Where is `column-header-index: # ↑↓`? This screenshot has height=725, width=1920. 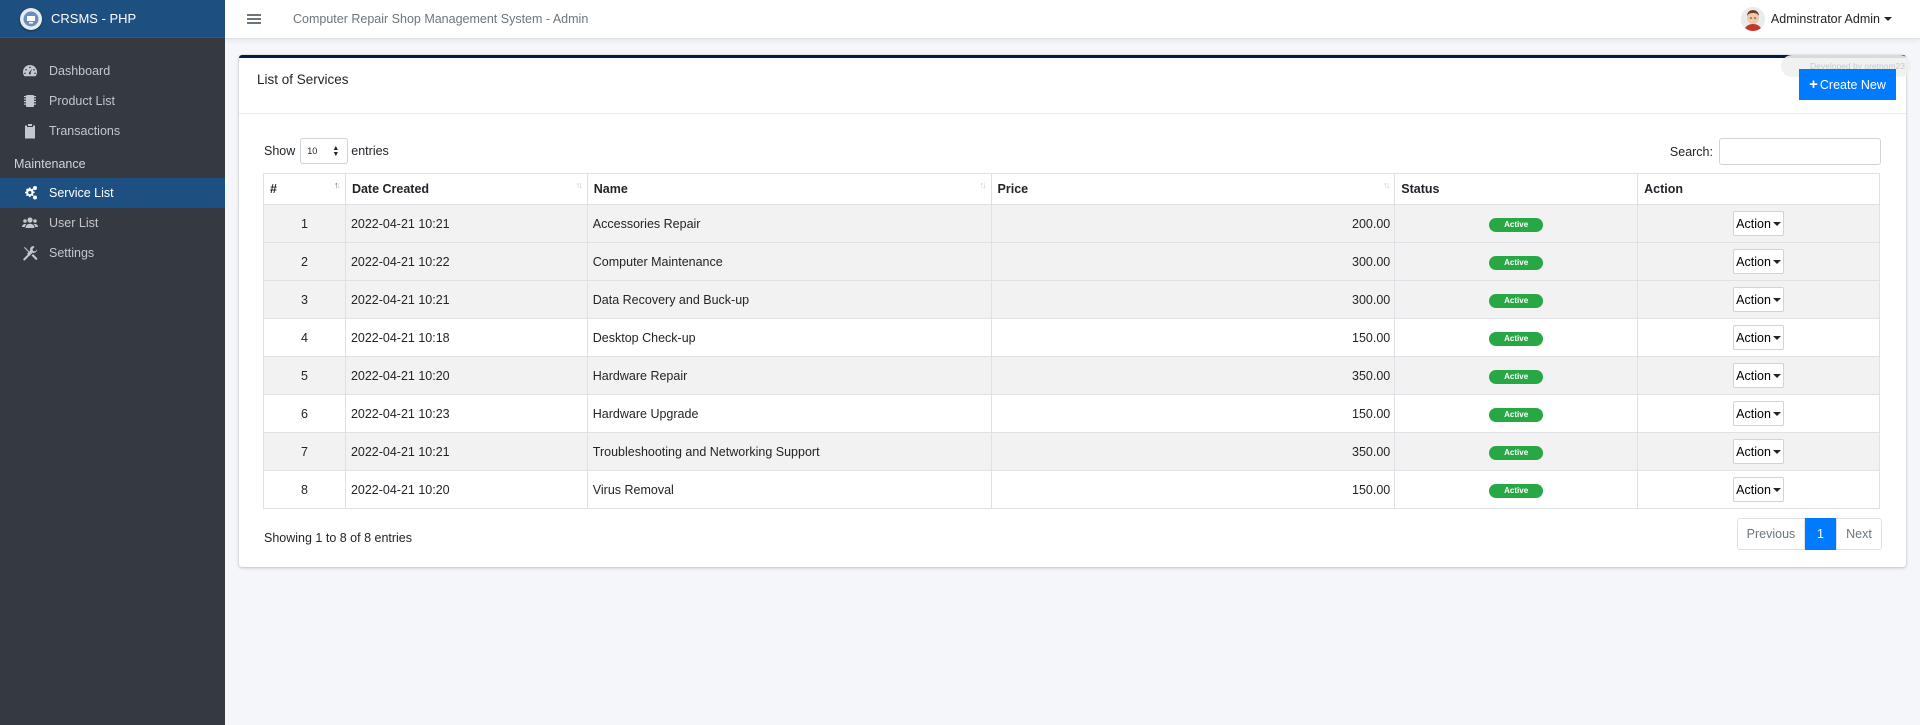
column-header-index: # ↑↓ is located at coordinates (304, 189).